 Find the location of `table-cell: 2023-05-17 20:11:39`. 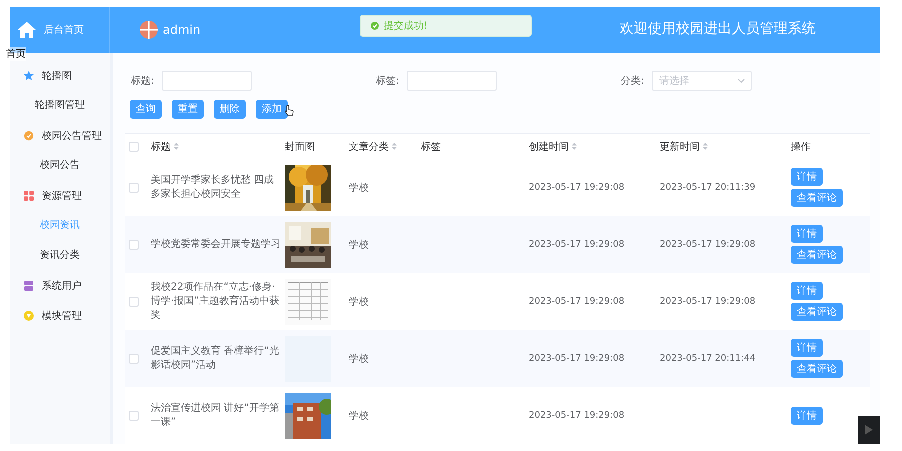

table-cell: 2023-05-17 20:11:39 is located at coordinates (708, 187).